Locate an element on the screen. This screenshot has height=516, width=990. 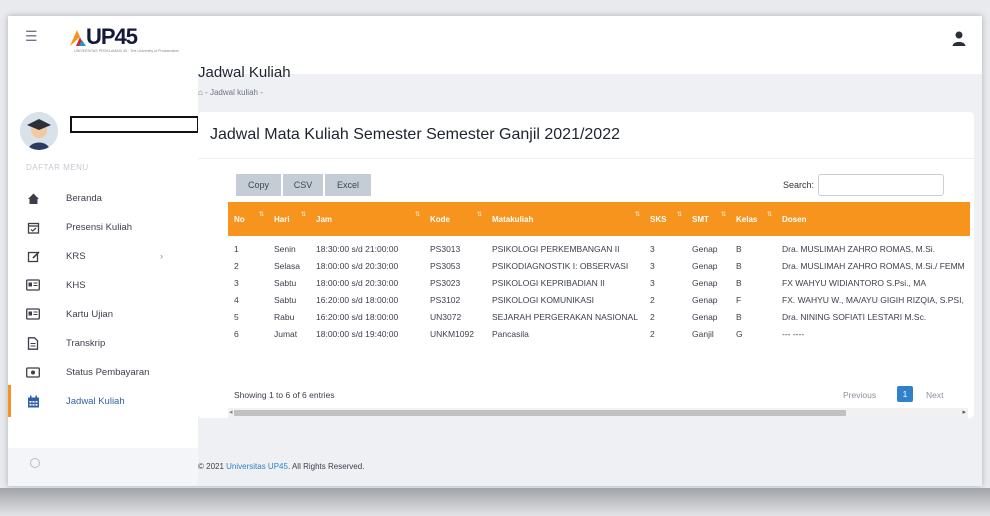
table-cell-no: 2 is located at coordinates (236, 265).